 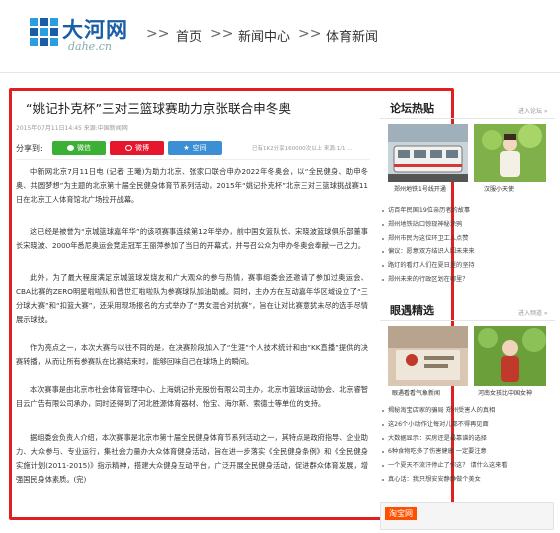 I want to click on list-item: 偏议：愿意双方结识人因未来来, so click(x=467, y=252).